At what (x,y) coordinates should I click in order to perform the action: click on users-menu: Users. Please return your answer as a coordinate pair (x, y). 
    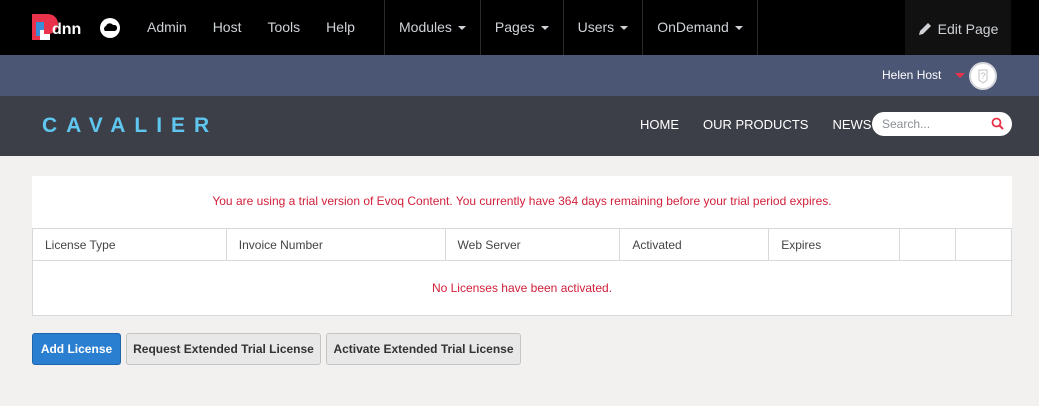
    Looking at the image, I should click on (602, 27).